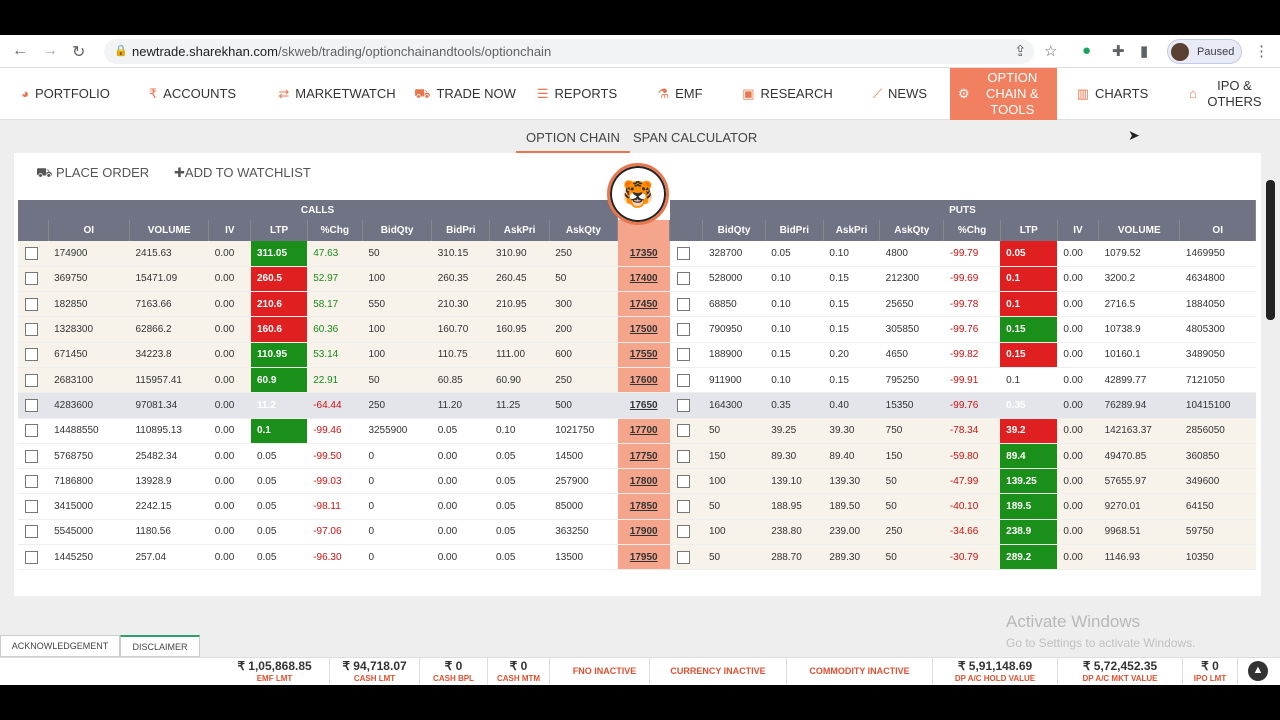 The image size is (1280, 720). Describe the element at coordinates (1227, 94) in the screenshot. I see `nav-ipo-others: ⌂ IPO & OTHERS` at that location.